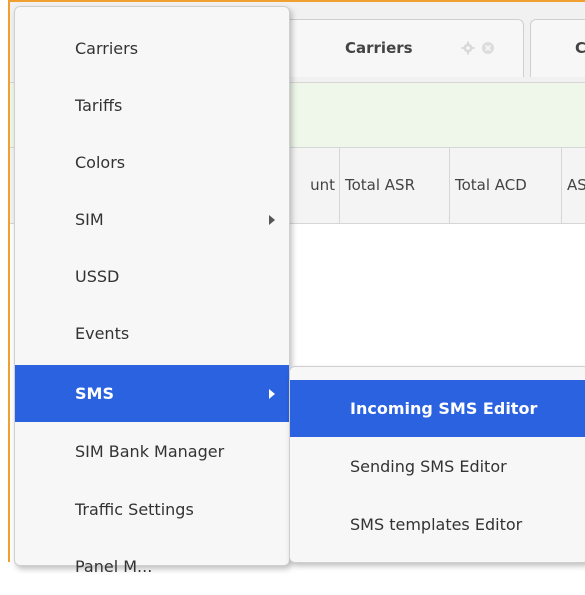 This screenshot has width=585, height=595. I want to click on column-header-as: AS, so click(573, 185).